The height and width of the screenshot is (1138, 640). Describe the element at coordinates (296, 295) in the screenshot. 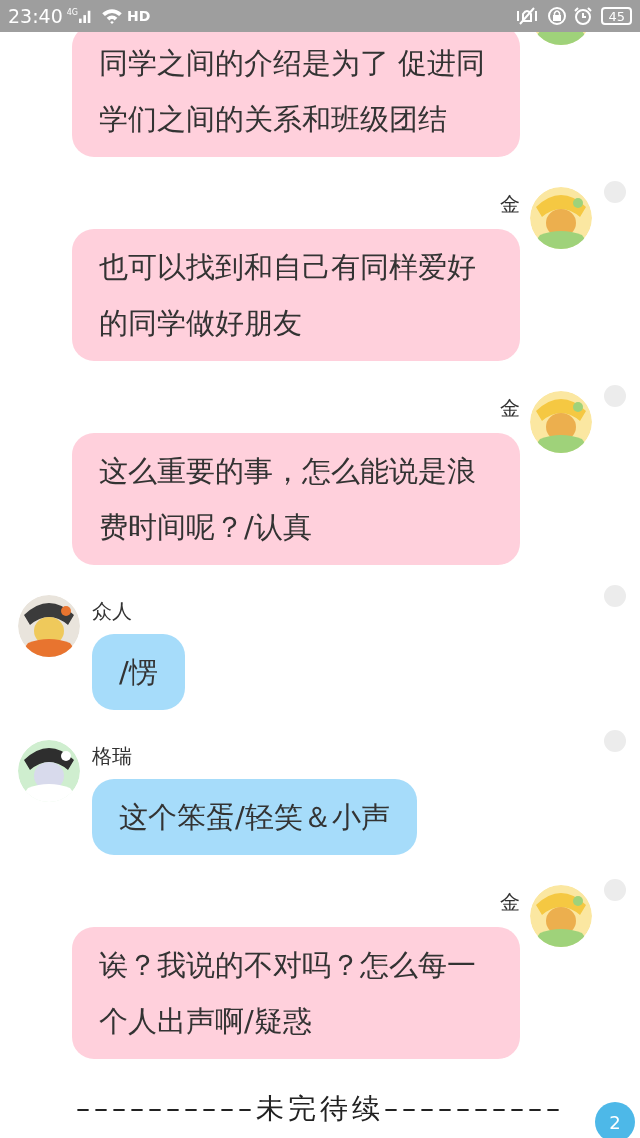

I see `message-bubble: 也可以找到和自己有同样爱好的同学做好朋友` at that location.